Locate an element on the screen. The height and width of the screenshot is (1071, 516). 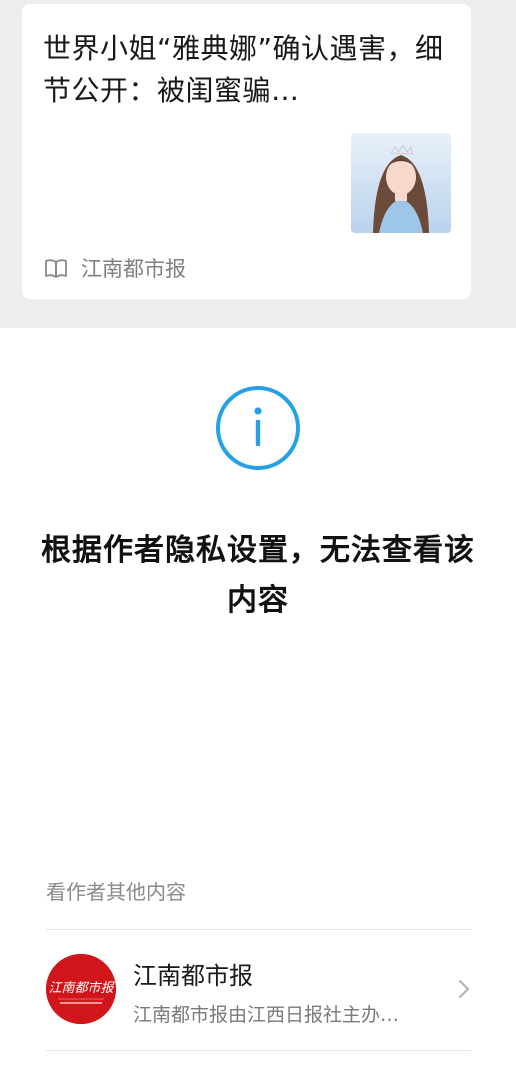
article-thumbnail is located at coordinates (401, 183).